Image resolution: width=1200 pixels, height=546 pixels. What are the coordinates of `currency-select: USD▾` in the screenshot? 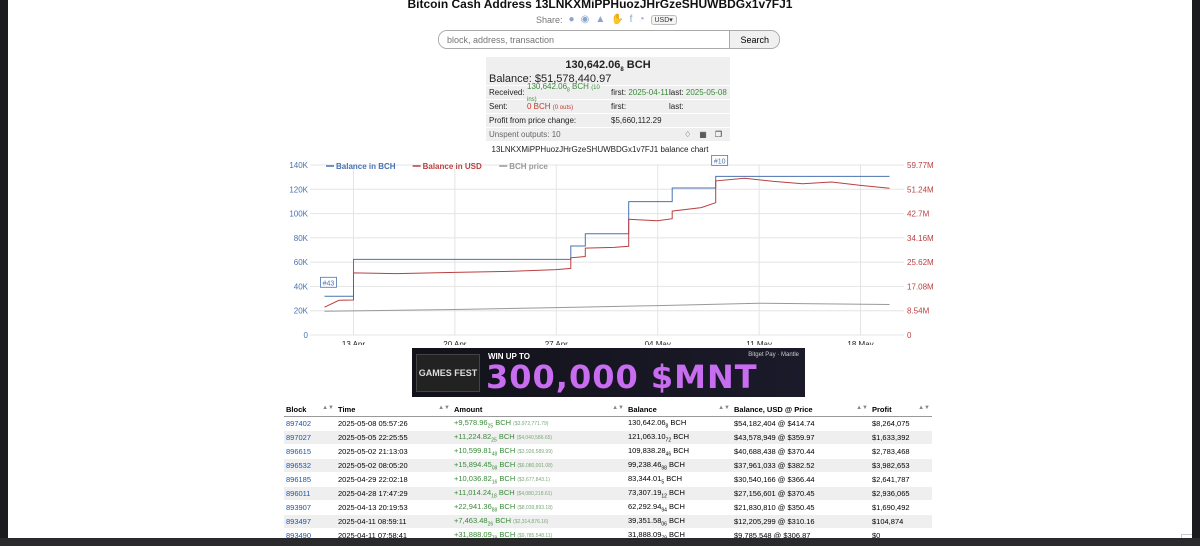 It's located at (663, 19).